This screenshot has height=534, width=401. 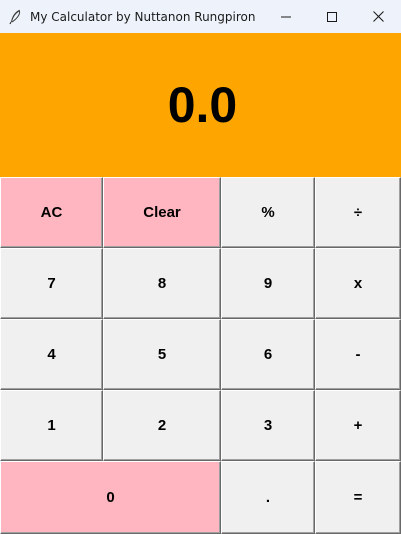 I want to click on title-bar: My Calculator by Nuttanon Rungpiron, so click(x=200, y=16).